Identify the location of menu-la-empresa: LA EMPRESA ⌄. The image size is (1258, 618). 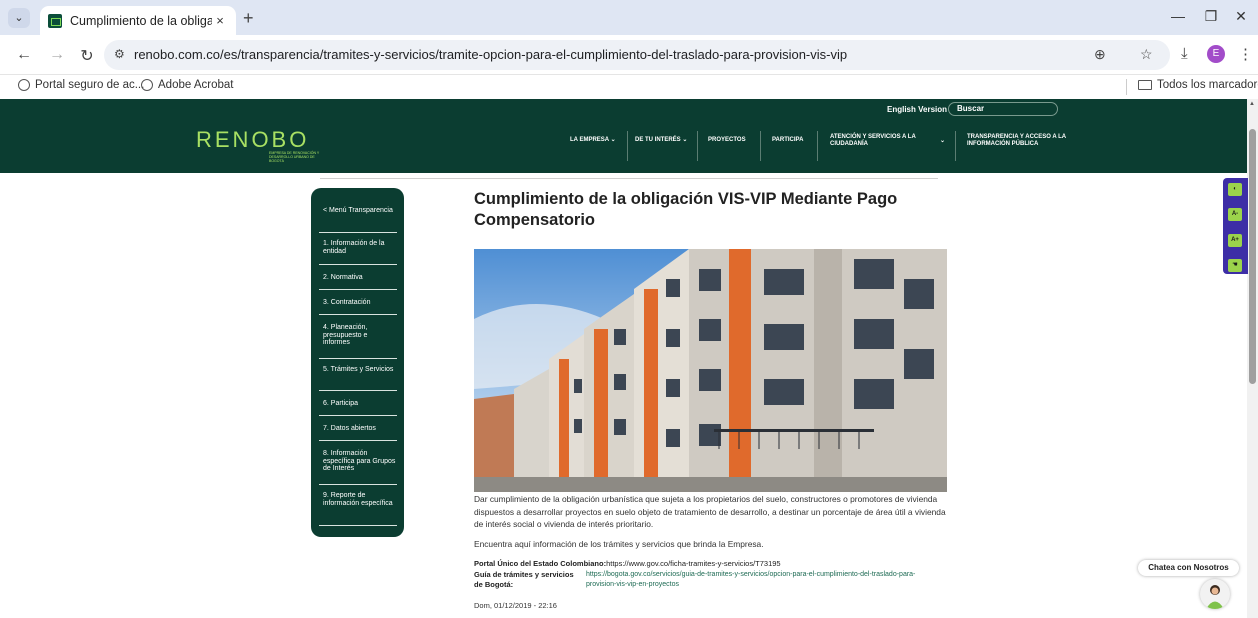
(593, 140).